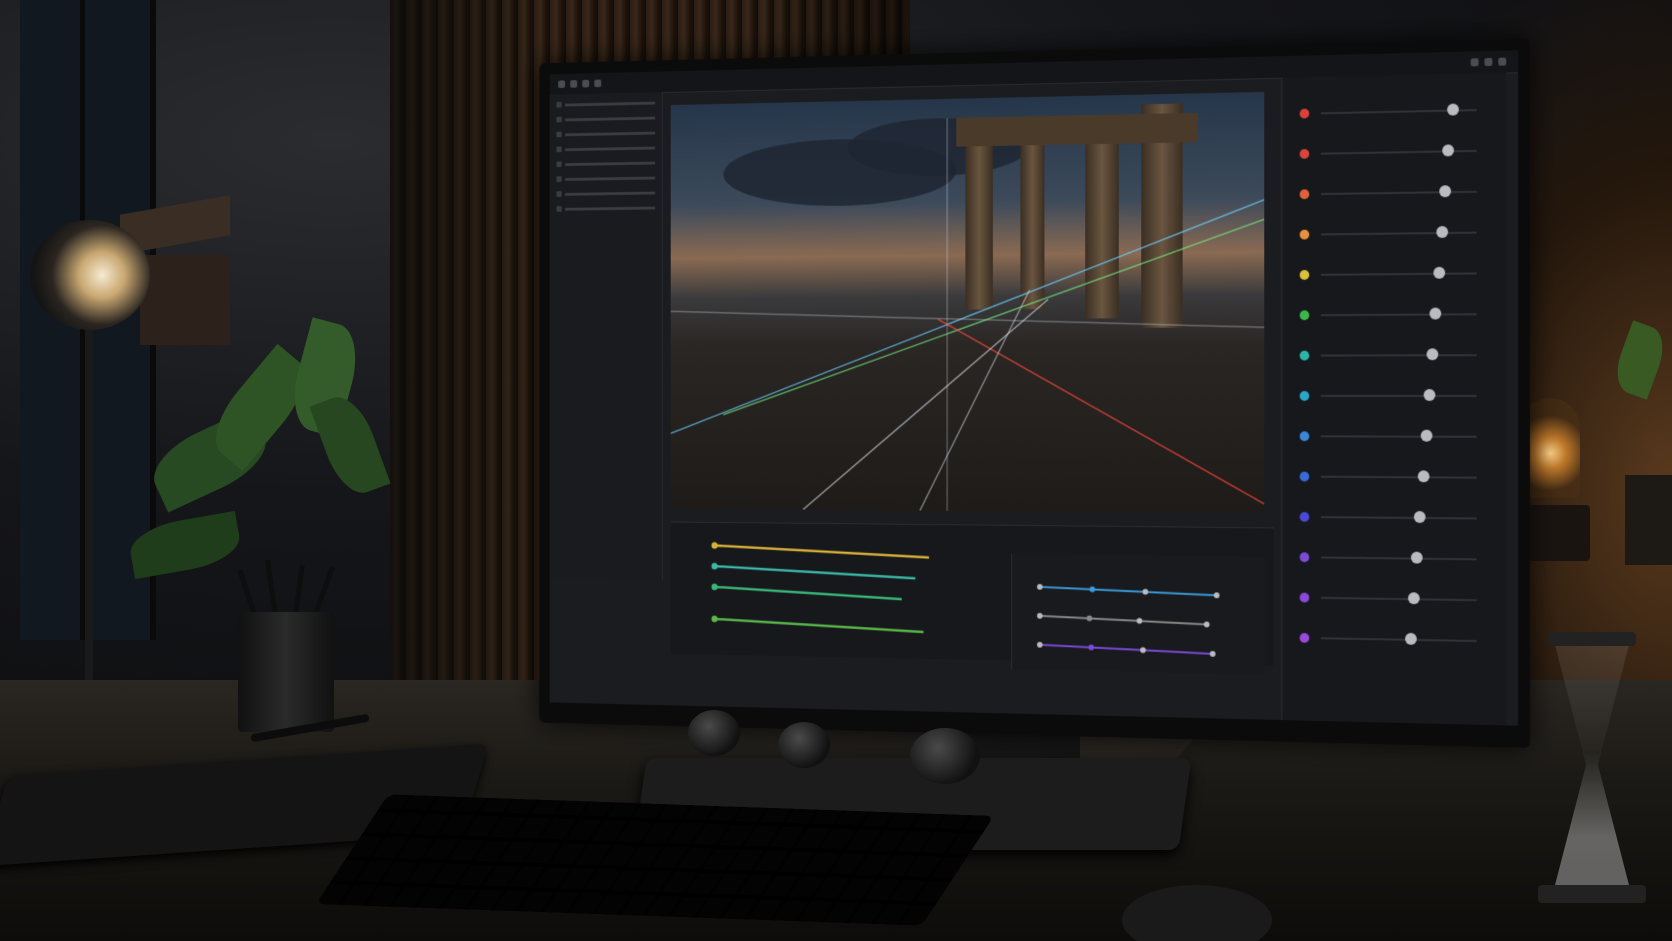 The image size is (1672, 941). Describe the element at coordinates (1648, 520) in the screenshot. I see `plant-pot` at that location.